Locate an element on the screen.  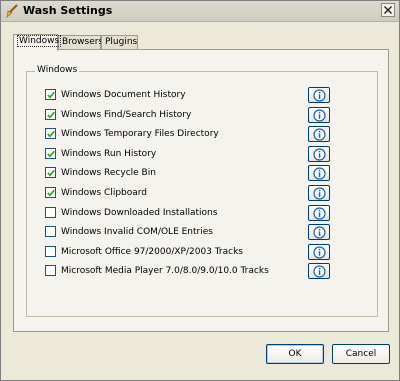
option-row: Windows Run History is located at coordinates (195, 154).